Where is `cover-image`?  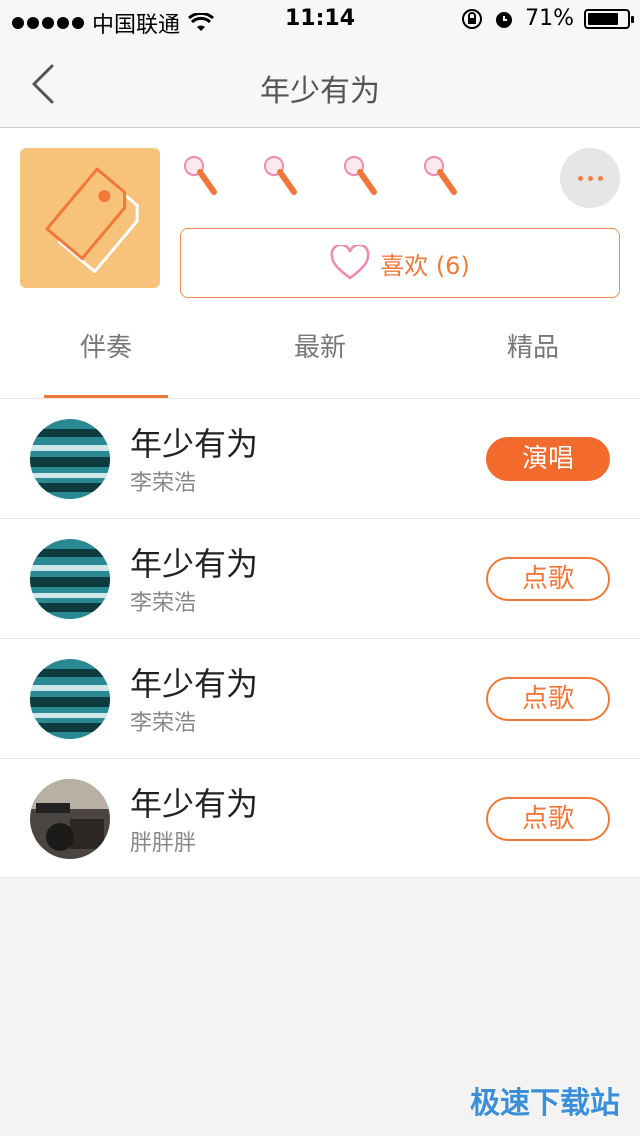
cover-image is located at coordinates (90, 218).